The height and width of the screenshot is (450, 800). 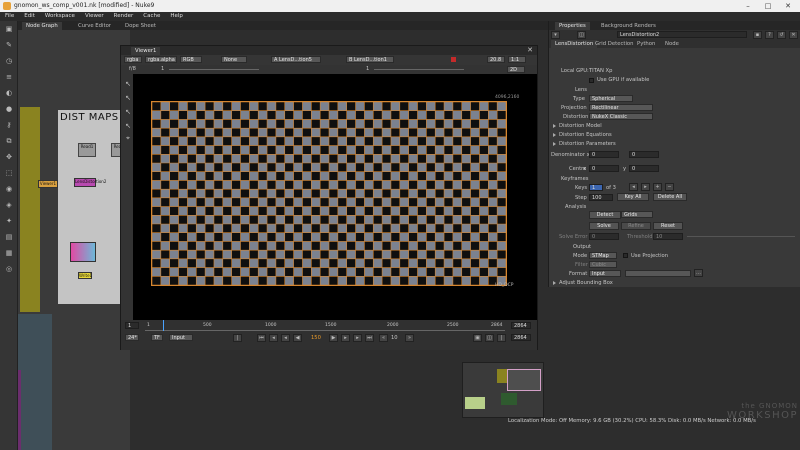 What do you see at coordinates (585, 135) in the screenshot?
I see `section-distortion-equations: Distortion Equations` at bounding box center [585, 135].